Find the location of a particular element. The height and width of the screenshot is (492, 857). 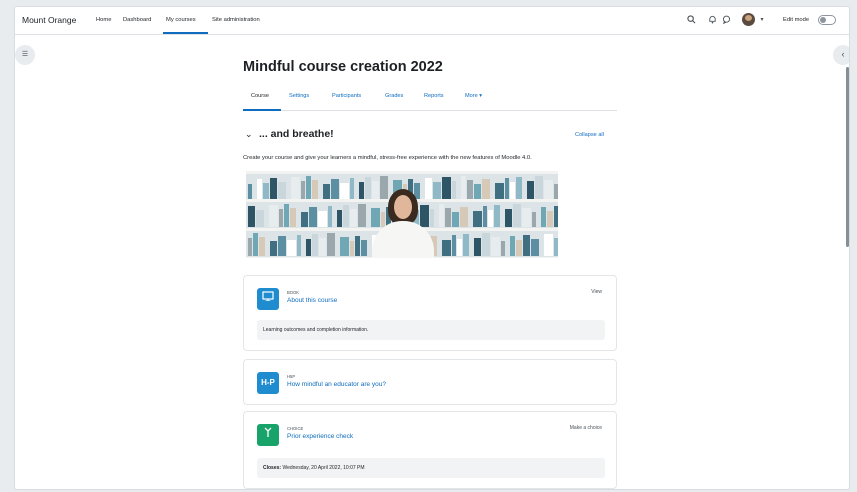

collapse-all-link: Collapse all is located at coordinates (589, 135).